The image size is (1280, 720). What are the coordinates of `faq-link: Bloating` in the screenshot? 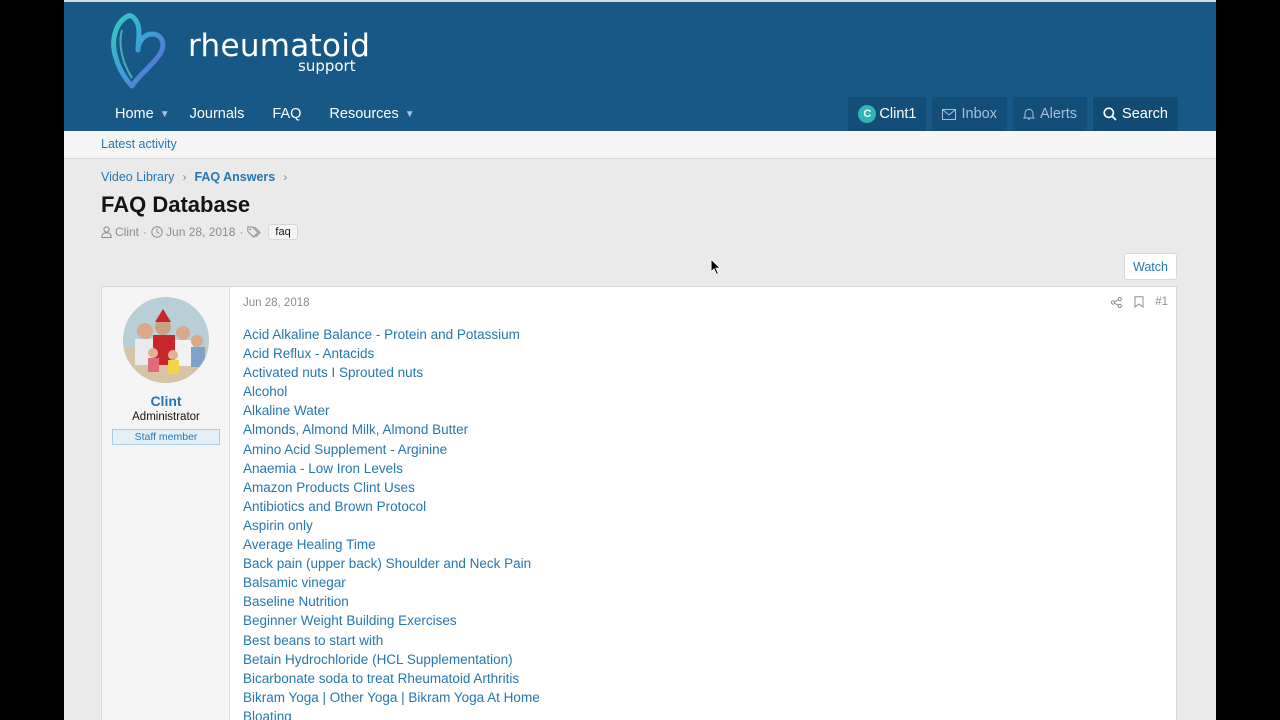 It's located at (391, 713).